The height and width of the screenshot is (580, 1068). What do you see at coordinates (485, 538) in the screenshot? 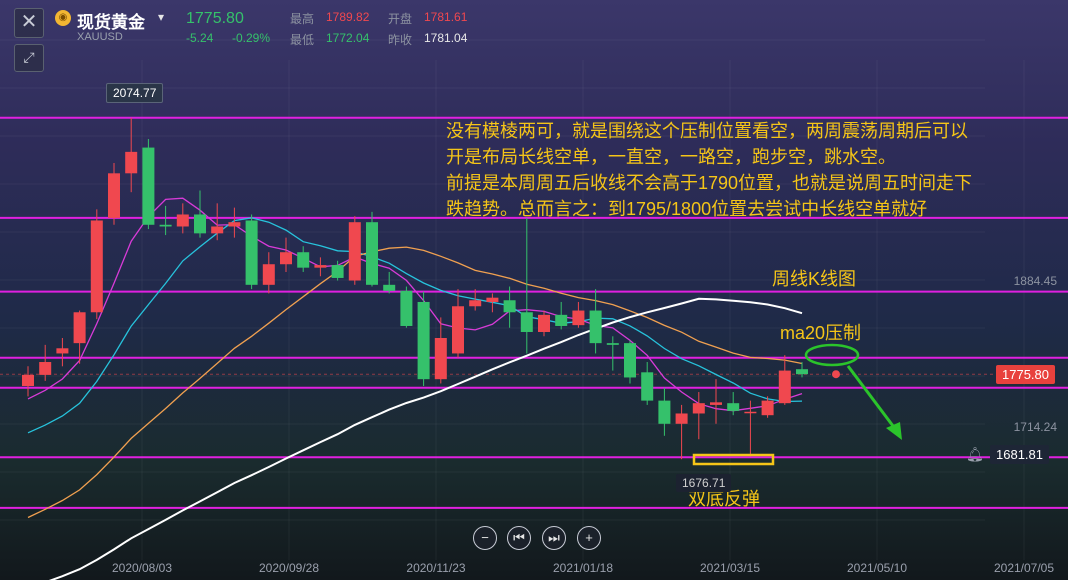
I see `zoom-out-button: −` at bounding box center [485, 538].